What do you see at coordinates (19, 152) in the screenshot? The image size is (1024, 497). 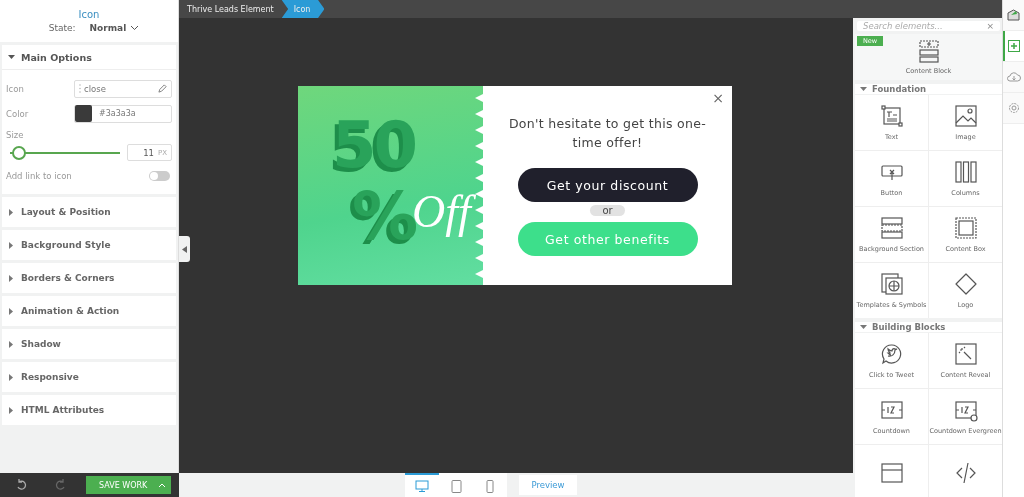 I see `slider-thumb` at bounding box center [19, 152].